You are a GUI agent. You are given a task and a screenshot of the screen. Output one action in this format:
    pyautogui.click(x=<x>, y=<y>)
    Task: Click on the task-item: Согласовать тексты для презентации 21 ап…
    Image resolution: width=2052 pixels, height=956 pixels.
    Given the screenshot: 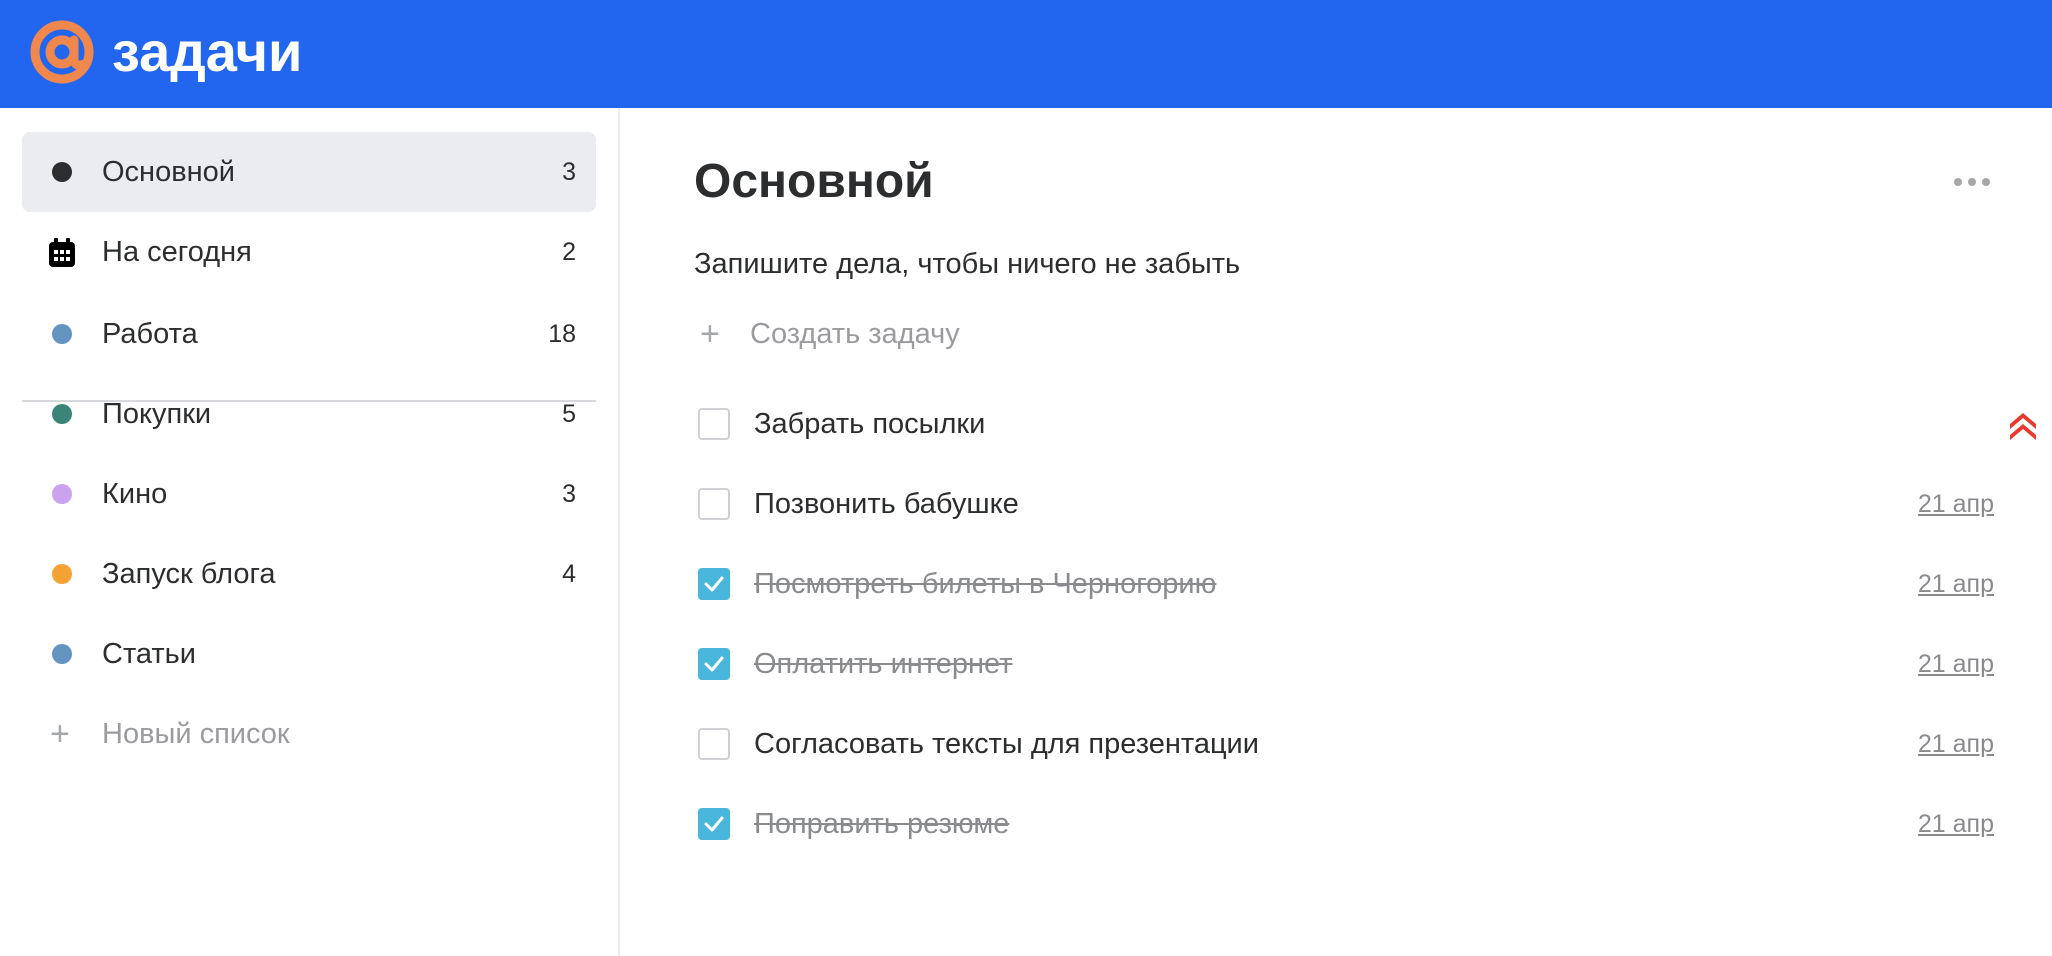 What is the action you would take?
    pyautogui.click(x=1344, y=744)
    